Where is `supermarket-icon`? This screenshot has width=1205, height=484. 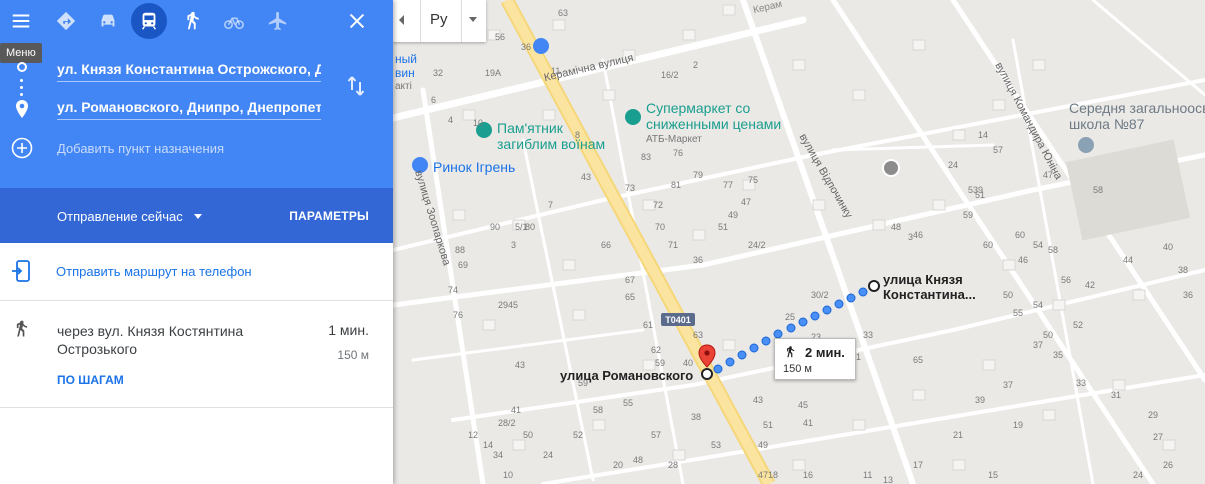
supermarket-icon is located at coordinates (633, 117).